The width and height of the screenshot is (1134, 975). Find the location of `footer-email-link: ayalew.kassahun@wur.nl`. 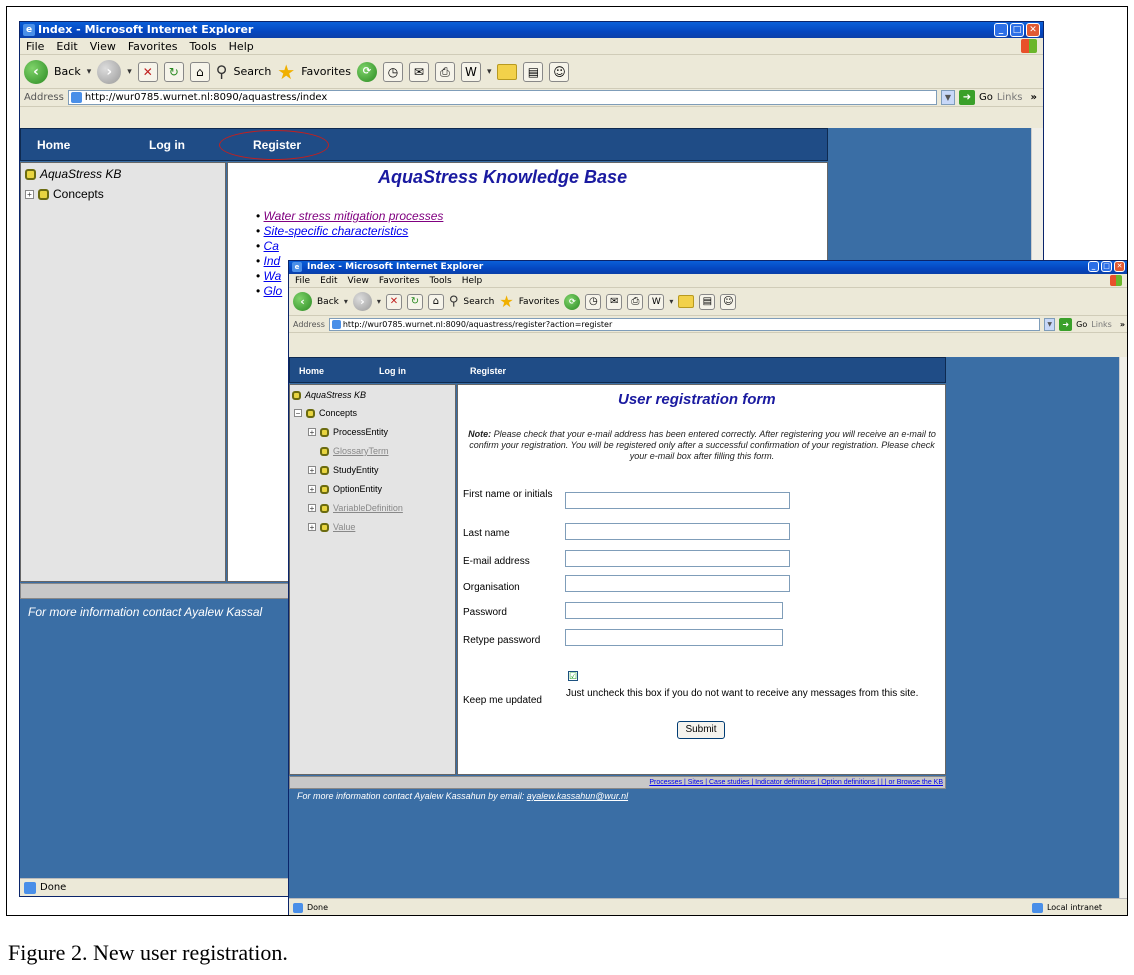

footer-email-link: ayalew.kassahun@wur.nl is located at coordinates (577, 796).